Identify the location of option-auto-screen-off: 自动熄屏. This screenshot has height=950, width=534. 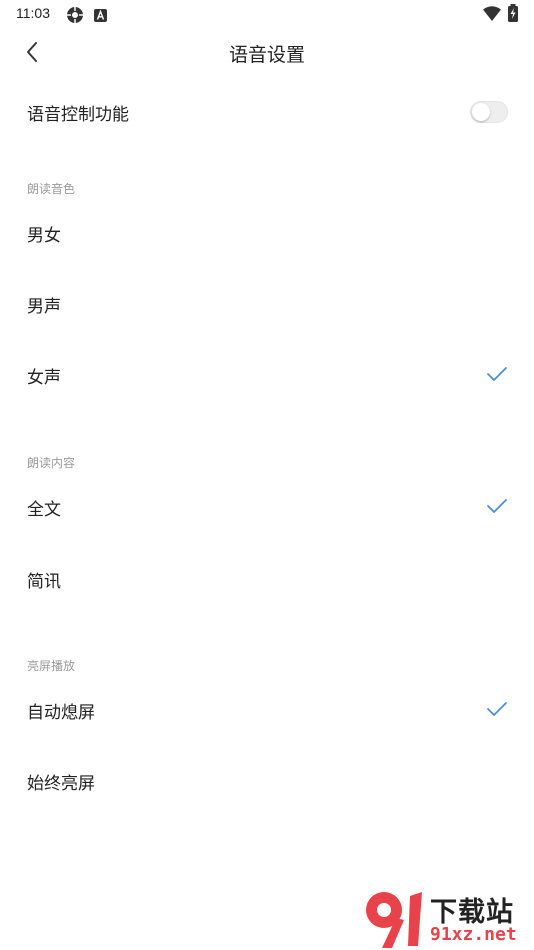
(267, 710).